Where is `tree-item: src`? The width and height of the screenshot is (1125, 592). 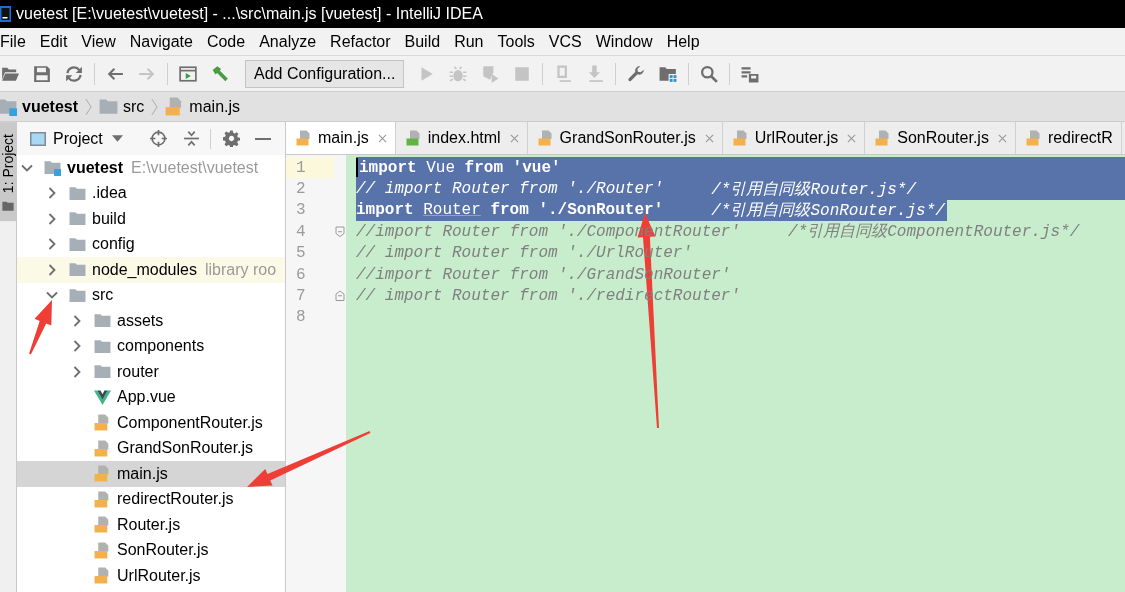 tree-item: src is located at coordinates (151, 295).